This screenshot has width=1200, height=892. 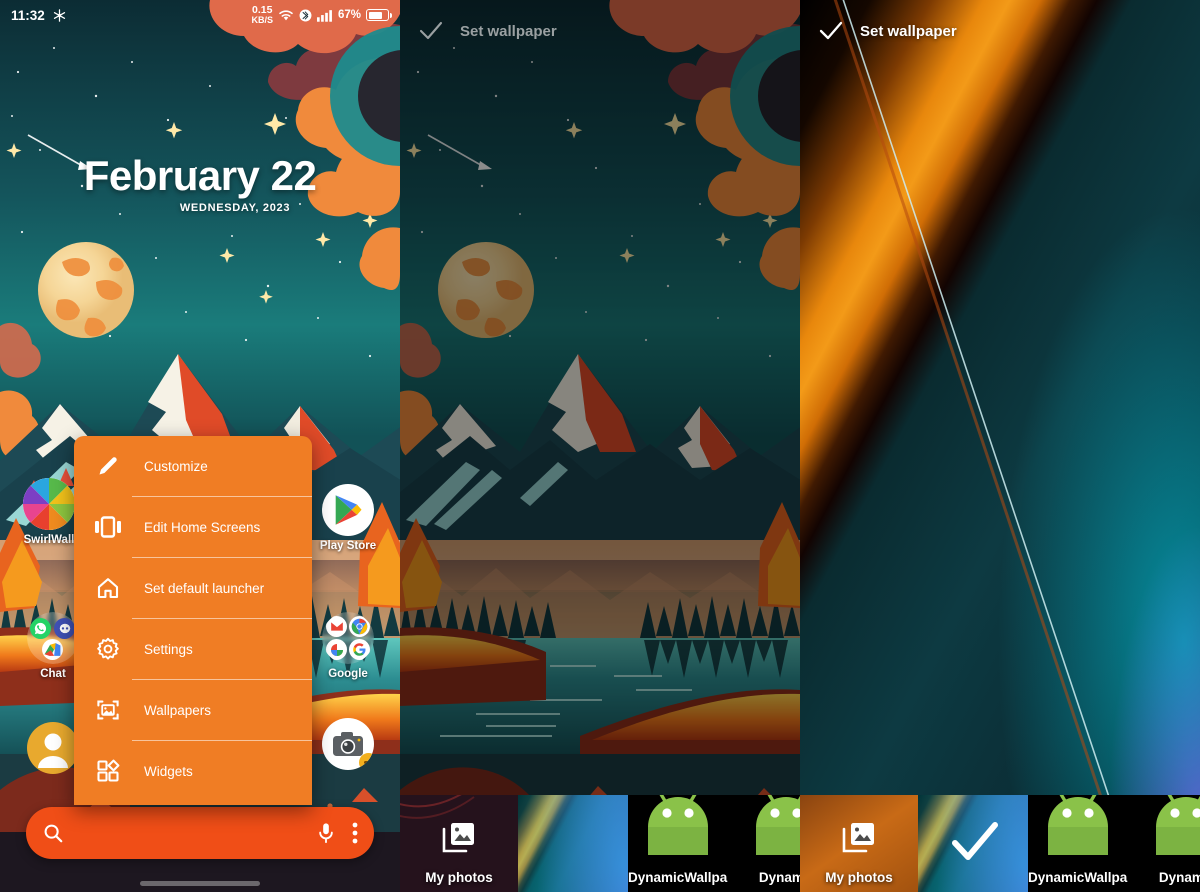 I want to click on google-icon, so click(x=359, y=649).